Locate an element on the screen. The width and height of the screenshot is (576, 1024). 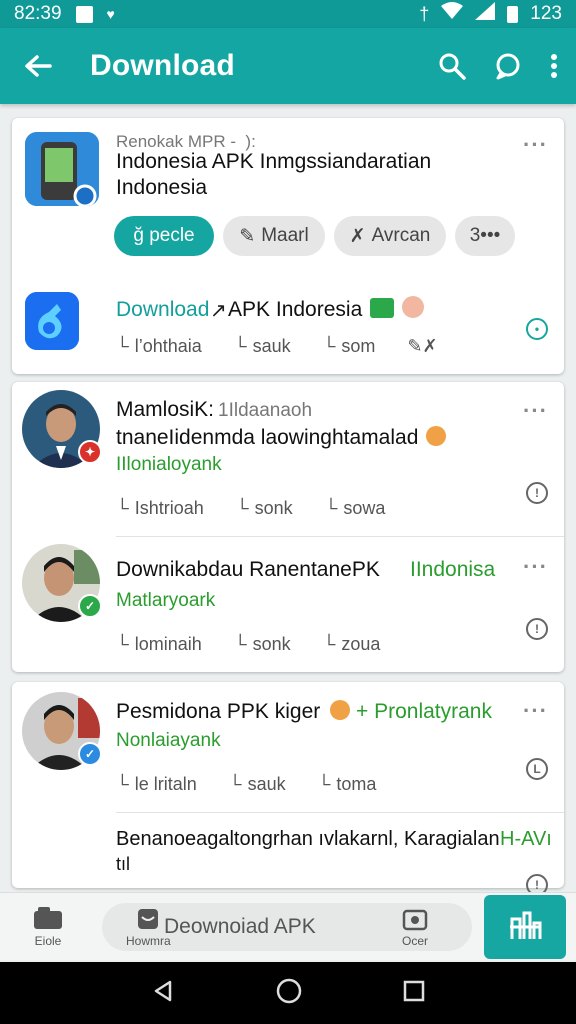
system-nav-bar is located at coordinates (288, 993).